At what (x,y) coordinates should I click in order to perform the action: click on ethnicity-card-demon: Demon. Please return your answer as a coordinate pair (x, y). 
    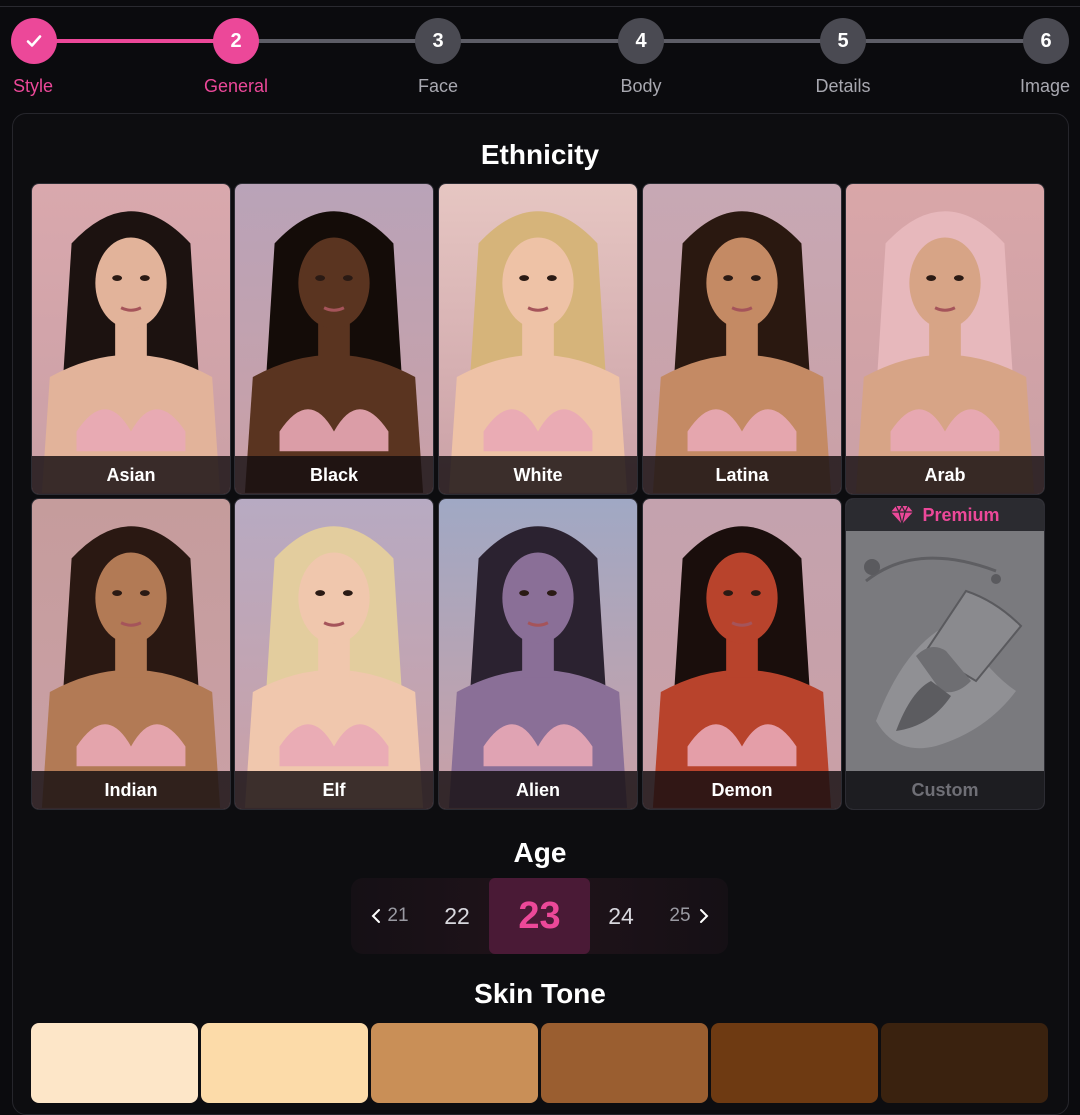
    Looking at the image, I should click on (742, 654).